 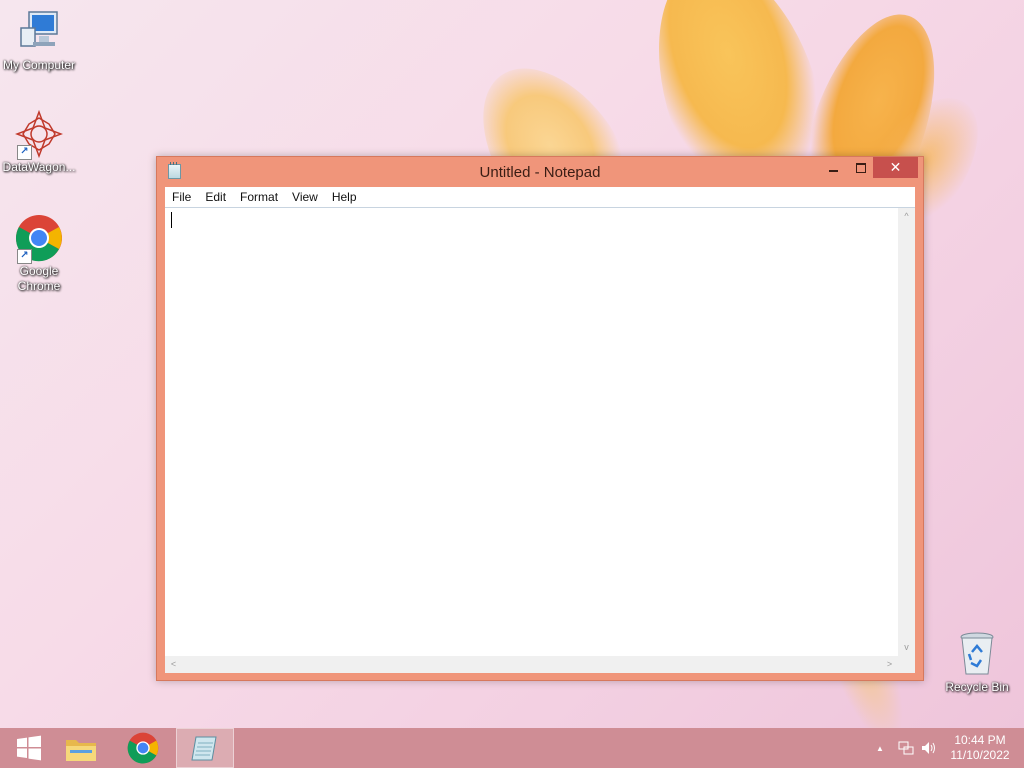 I want to click on desktop-icon-label: Google Chrome, so click(x=39, y=278).